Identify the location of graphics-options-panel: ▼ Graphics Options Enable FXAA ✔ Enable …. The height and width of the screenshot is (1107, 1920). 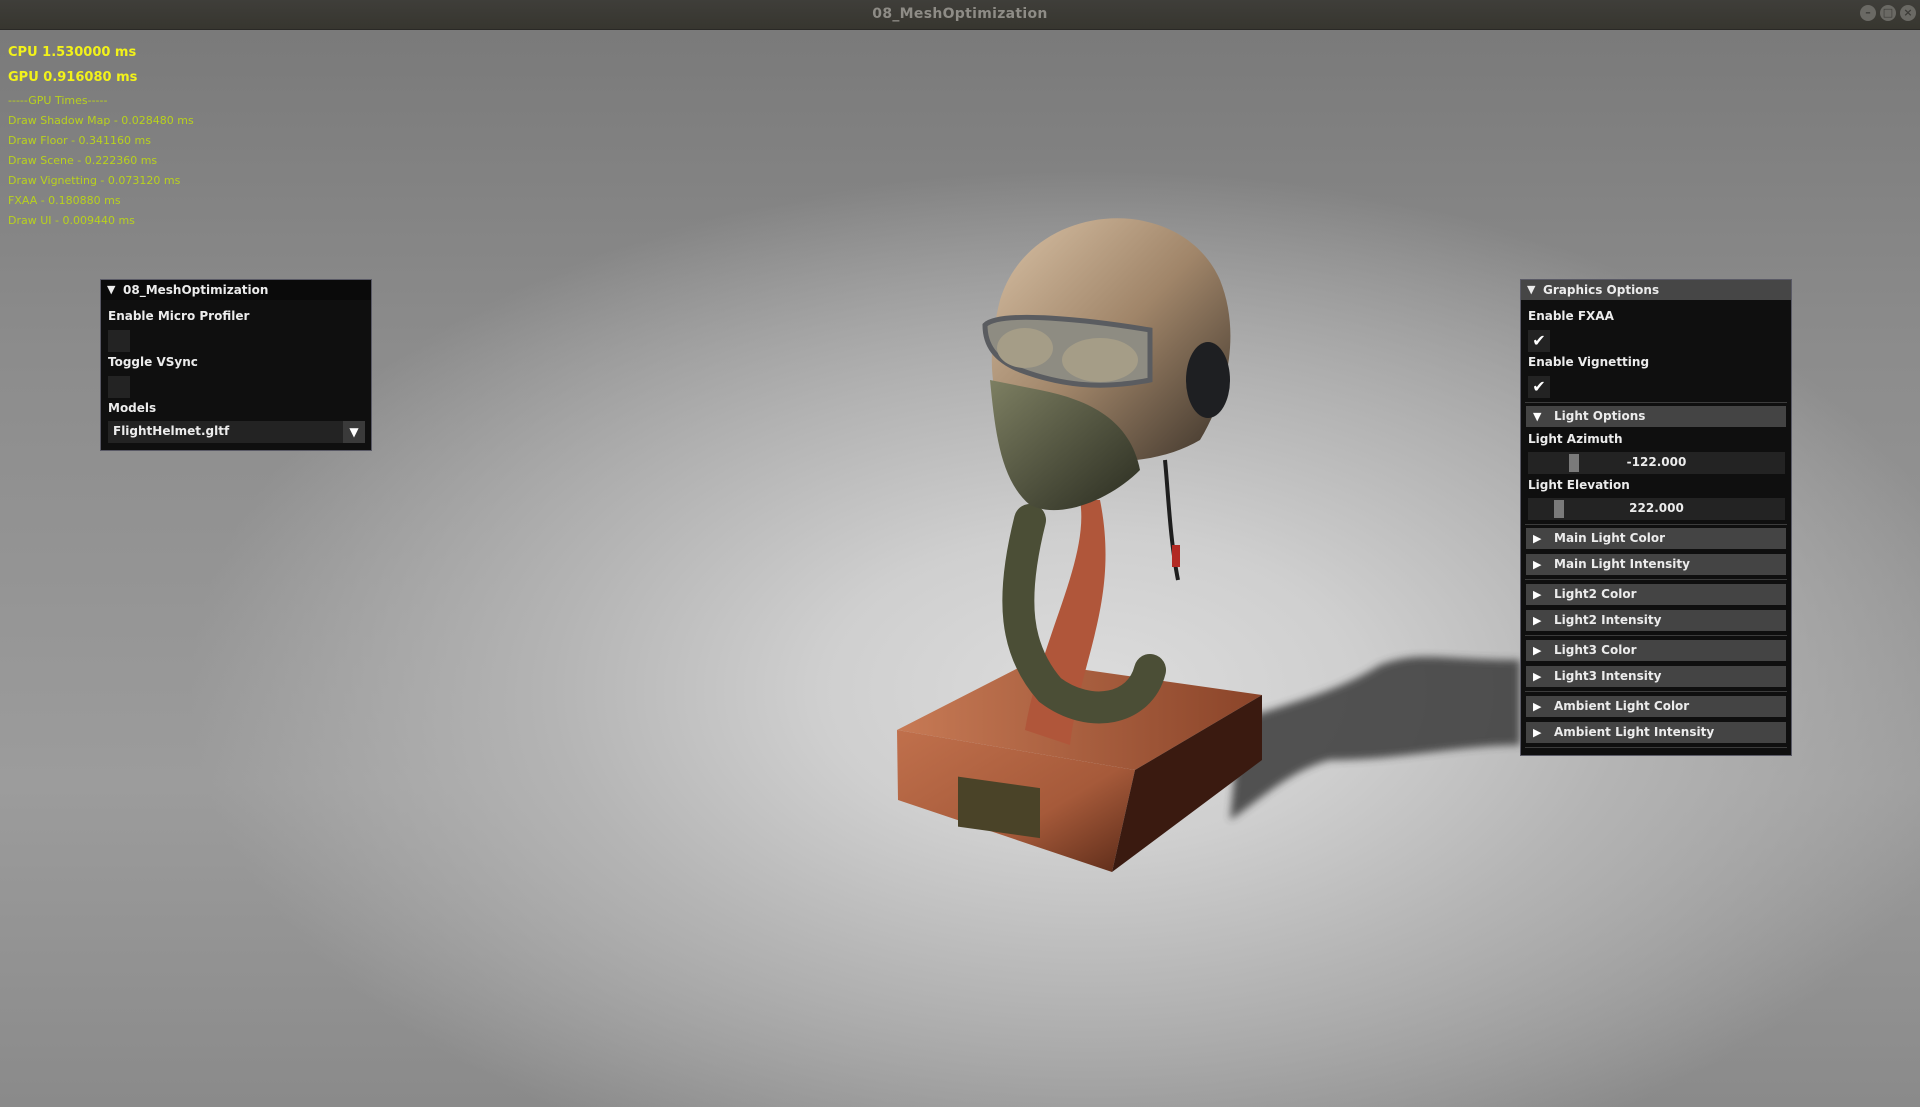
(1656, 517).